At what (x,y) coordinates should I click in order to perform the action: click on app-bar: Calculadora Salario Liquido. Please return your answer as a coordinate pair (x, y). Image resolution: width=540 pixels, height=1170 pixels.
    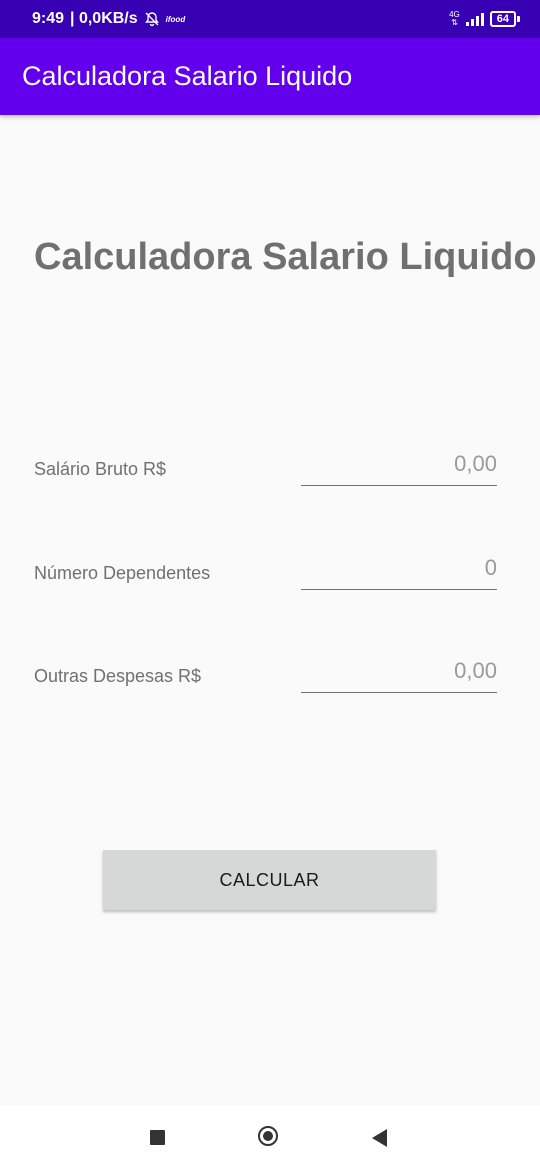
    Looking at the image, I should click on (270, 76).